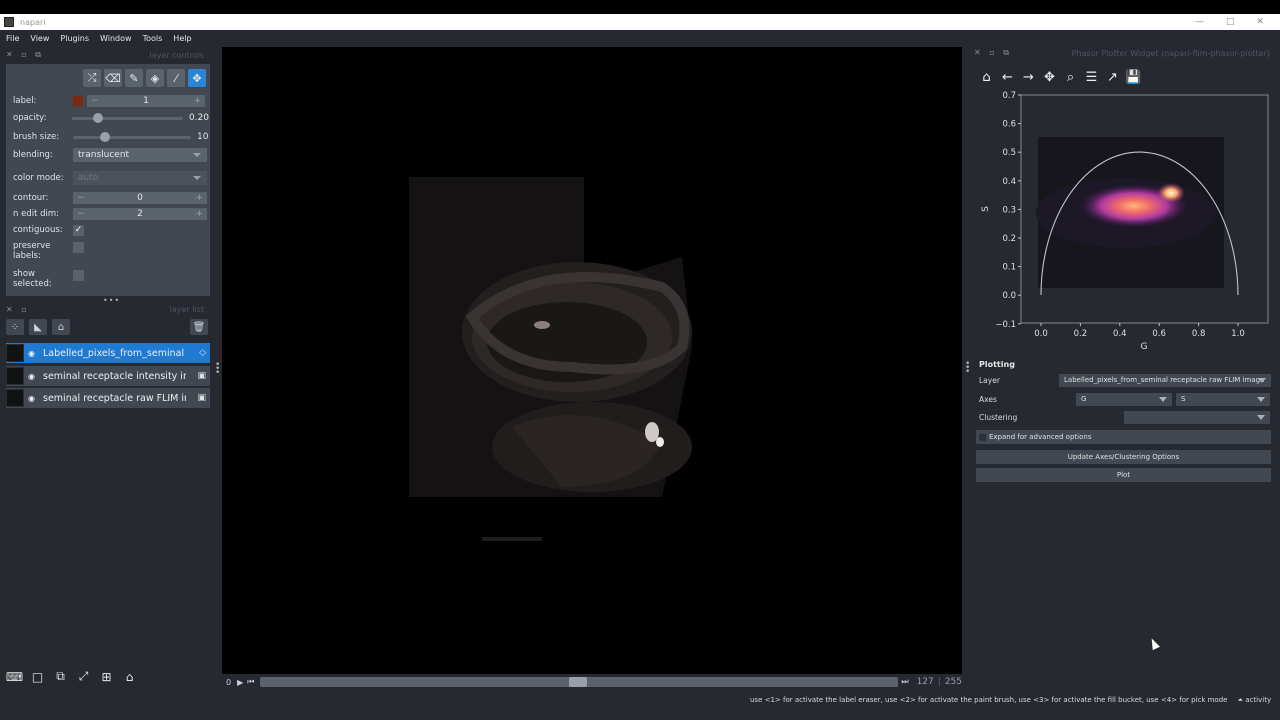  What do you see at coordinates (92, 78) in the screenshot?
I see `shuffle-colors-icon: ⤮` at bounding box center [92, 78].